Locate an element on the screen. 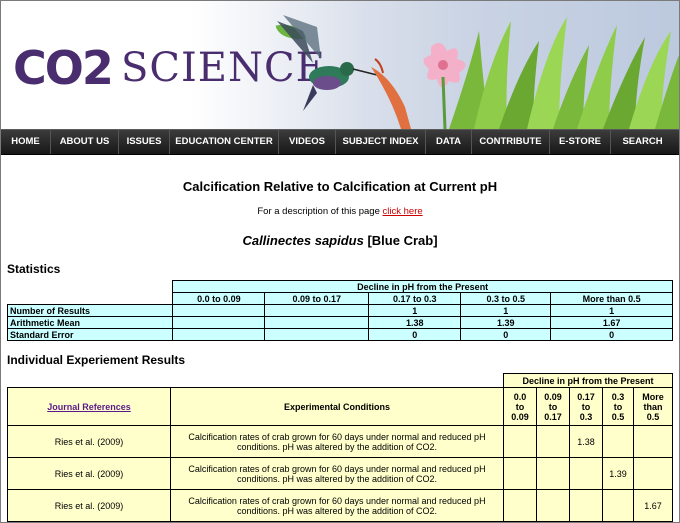  journal-references-link: Journal References is located at coordinates (89, 407).